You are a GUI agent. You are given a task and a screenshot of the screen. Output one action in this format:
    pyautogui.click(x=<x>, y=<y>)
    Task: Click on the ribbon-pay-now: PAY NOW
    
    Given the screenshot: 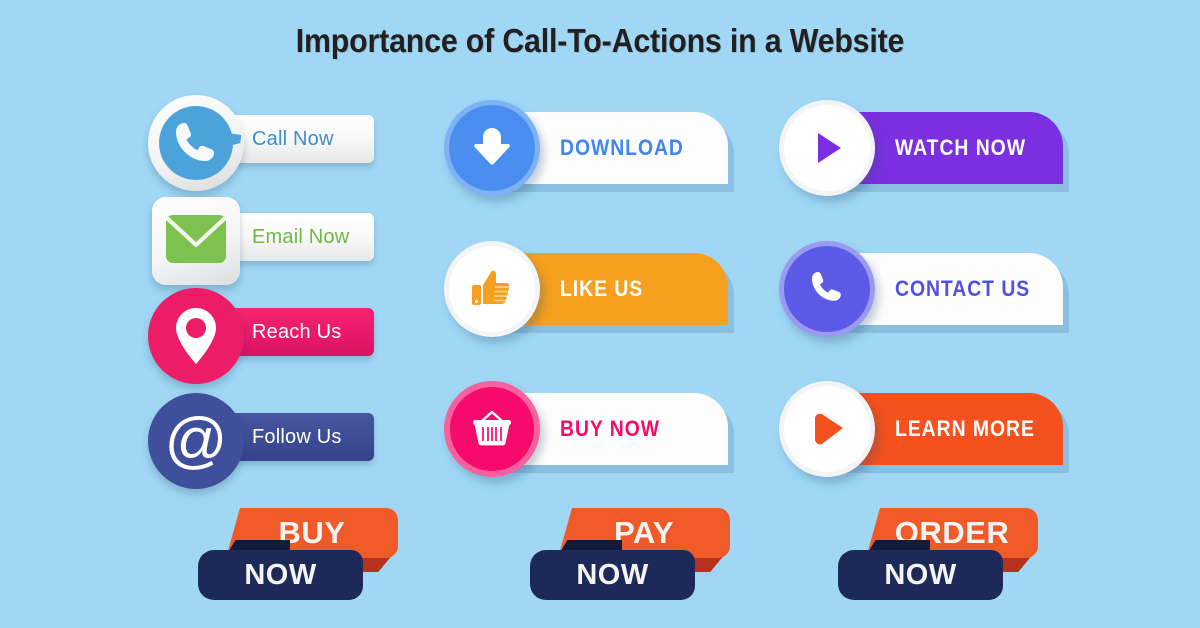 What is the action you would take?
    pyautogui.click(x=637, y=555)
    